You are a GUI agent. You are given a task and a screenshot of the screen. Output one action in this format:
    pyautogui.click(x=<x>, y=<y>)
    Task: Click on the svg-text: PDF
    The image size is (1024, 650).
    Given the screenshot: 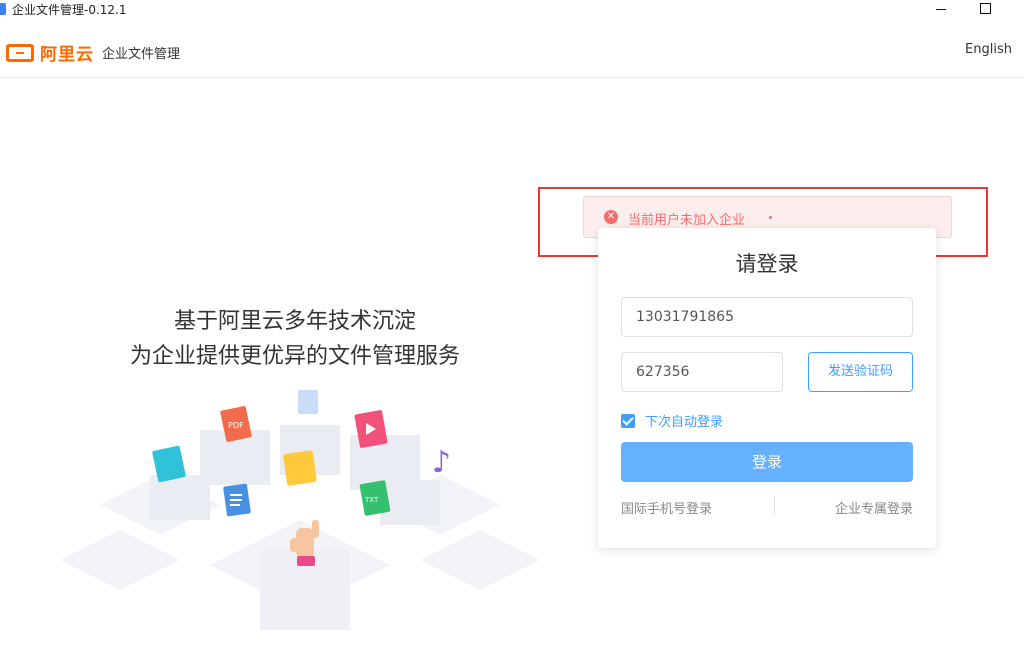 What is the action you would take?
    pyautogui.click(x=236, y=425)
    